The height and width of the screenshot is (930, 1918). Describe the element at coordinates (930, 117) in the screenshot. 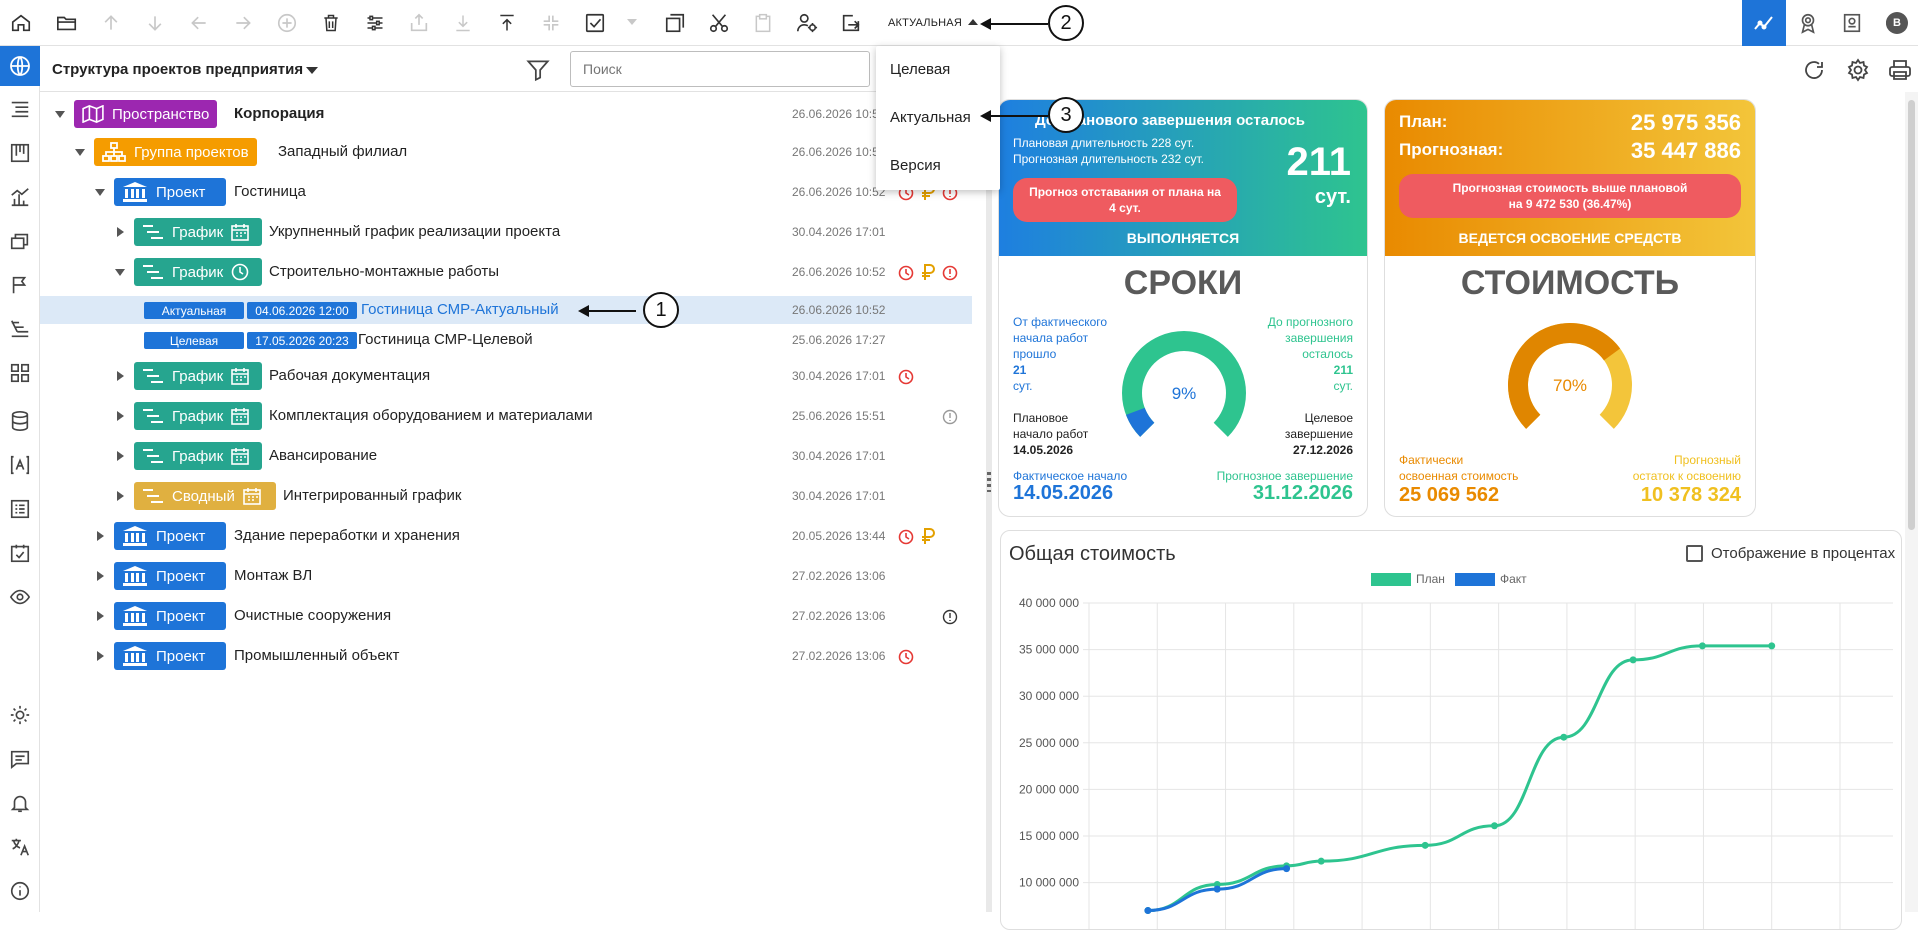

I see `menu-item-actual: Актуальная` at that location.